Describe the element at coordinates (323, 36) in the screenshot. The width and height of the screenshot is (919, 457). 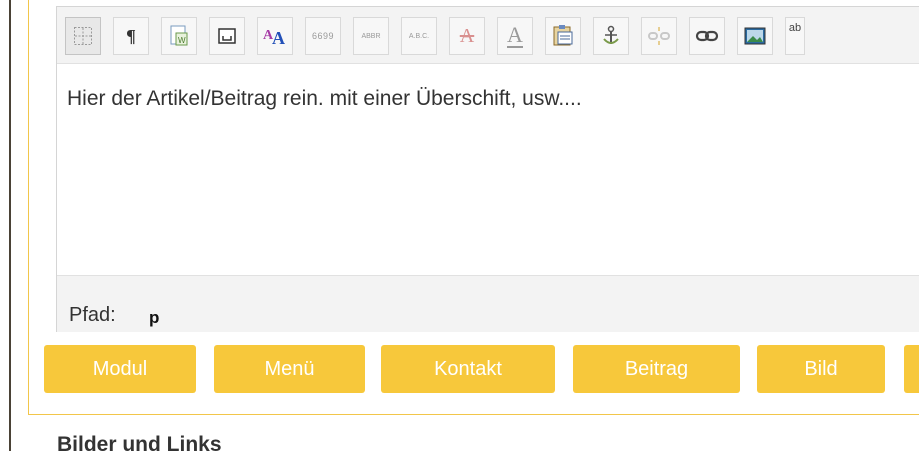
I see `quote-icon: 6699` at that location.